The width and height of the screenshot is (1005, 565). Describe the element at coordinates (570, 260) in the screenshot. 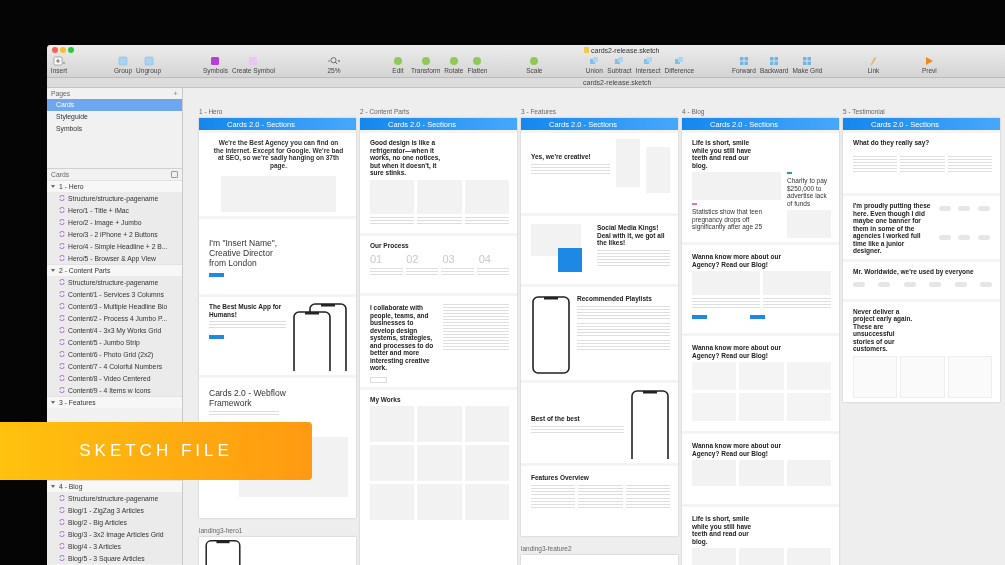

I see `icon-tile` at that location.